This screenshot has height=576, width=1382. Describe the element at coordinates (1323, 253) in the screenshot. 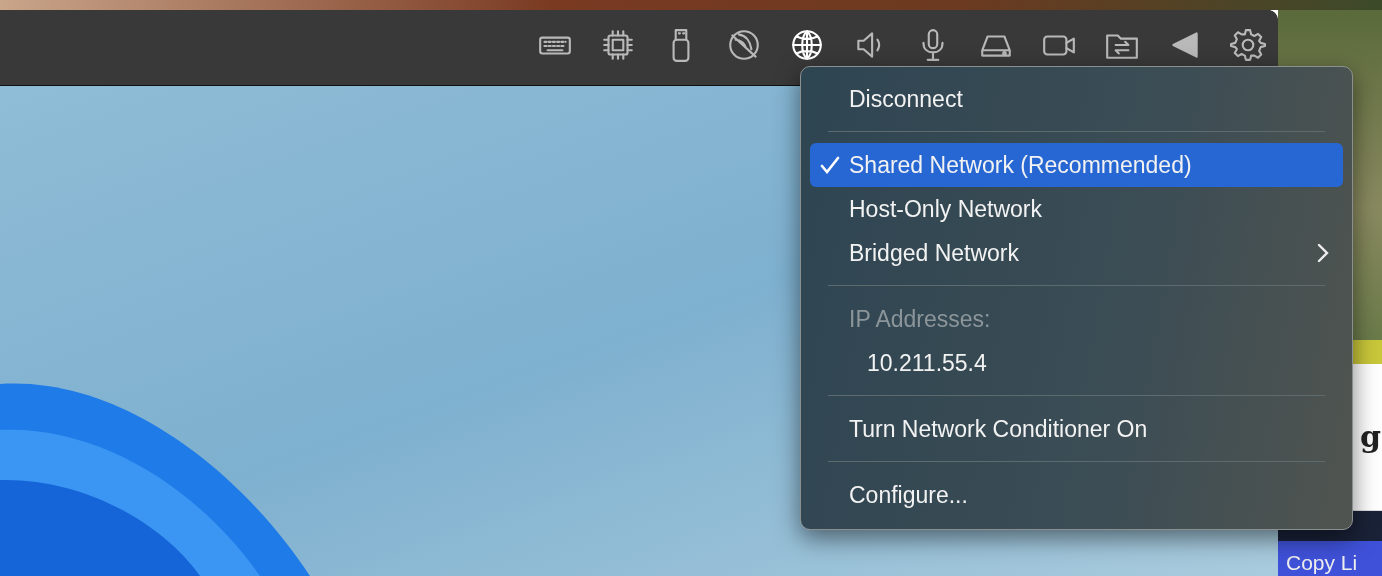

I see `chevron-right-icon` at that location.